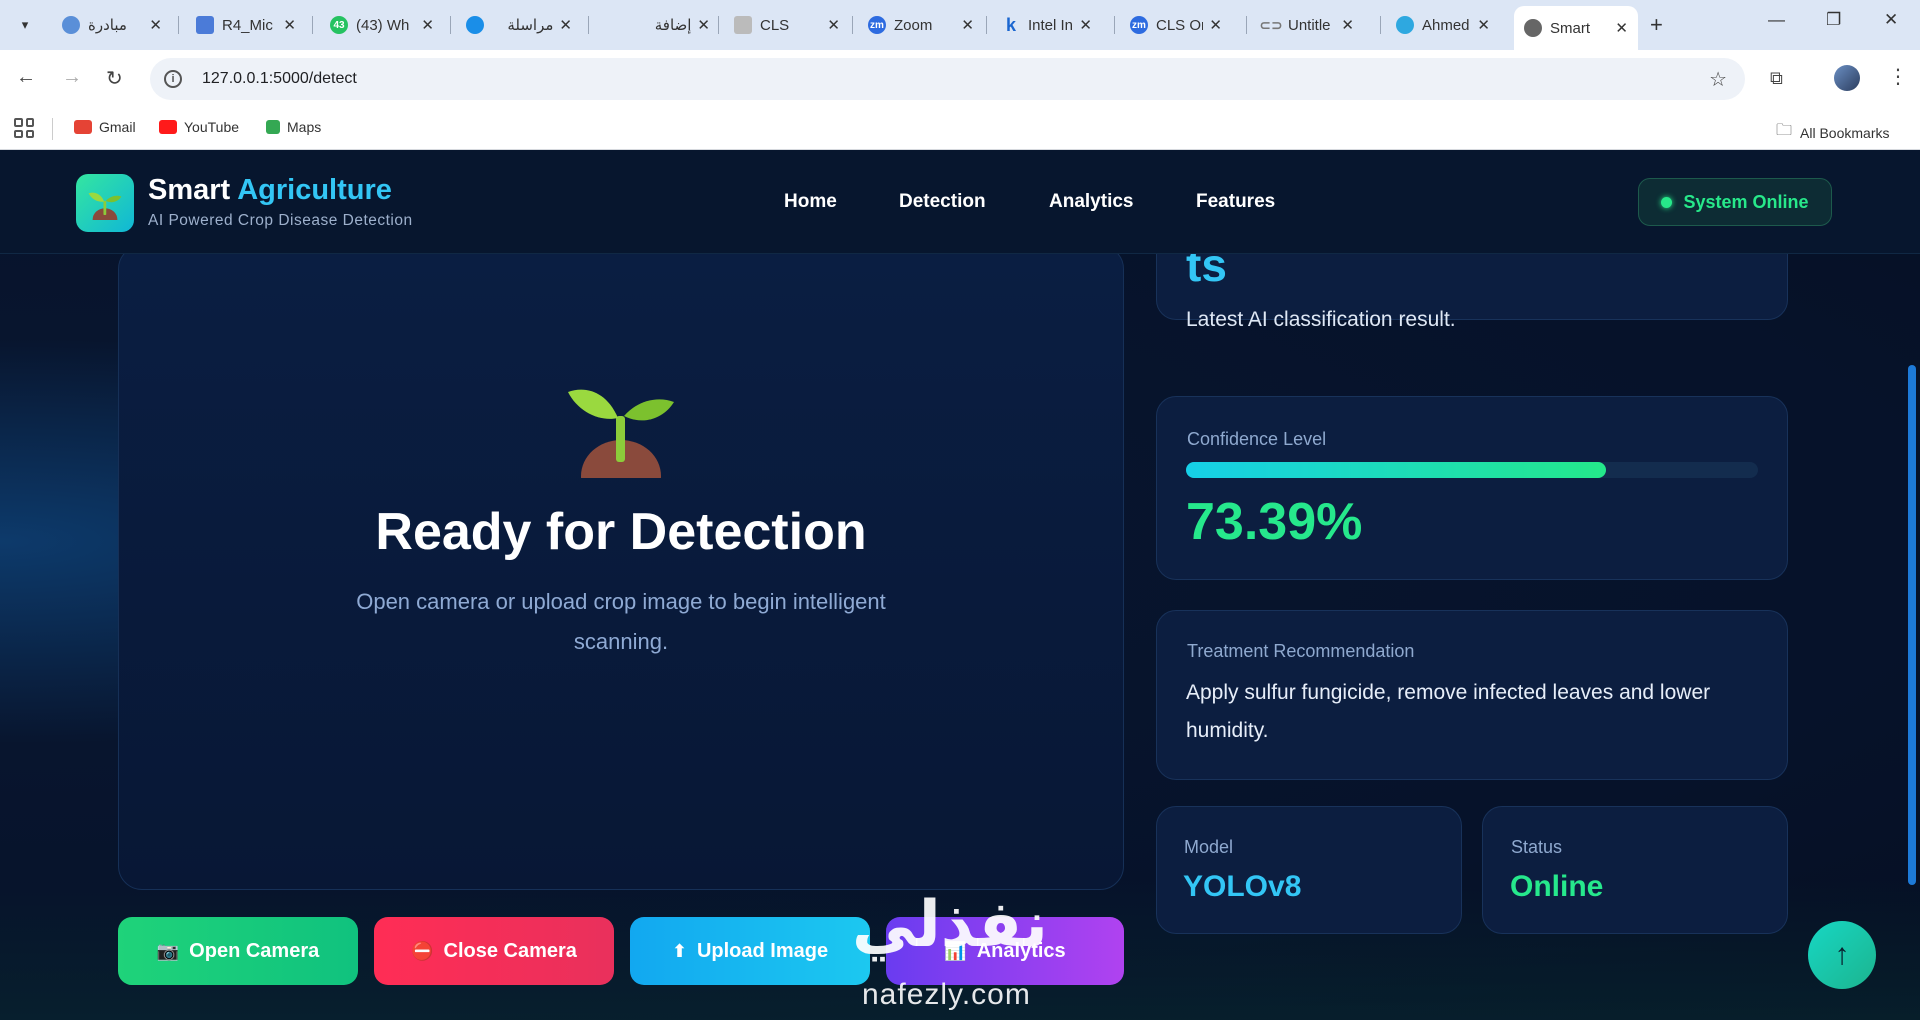 This screenshot has height=1020, width=1920. Describe the element at coordinates (1776, 78) in the screenshot. I see `extensions-puzzle-icon: ⧉` at that location.